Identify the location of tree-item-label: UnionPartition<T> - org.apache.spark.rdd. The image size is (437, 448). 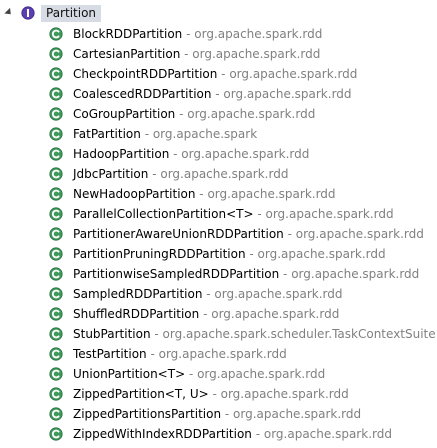
(199, 374).